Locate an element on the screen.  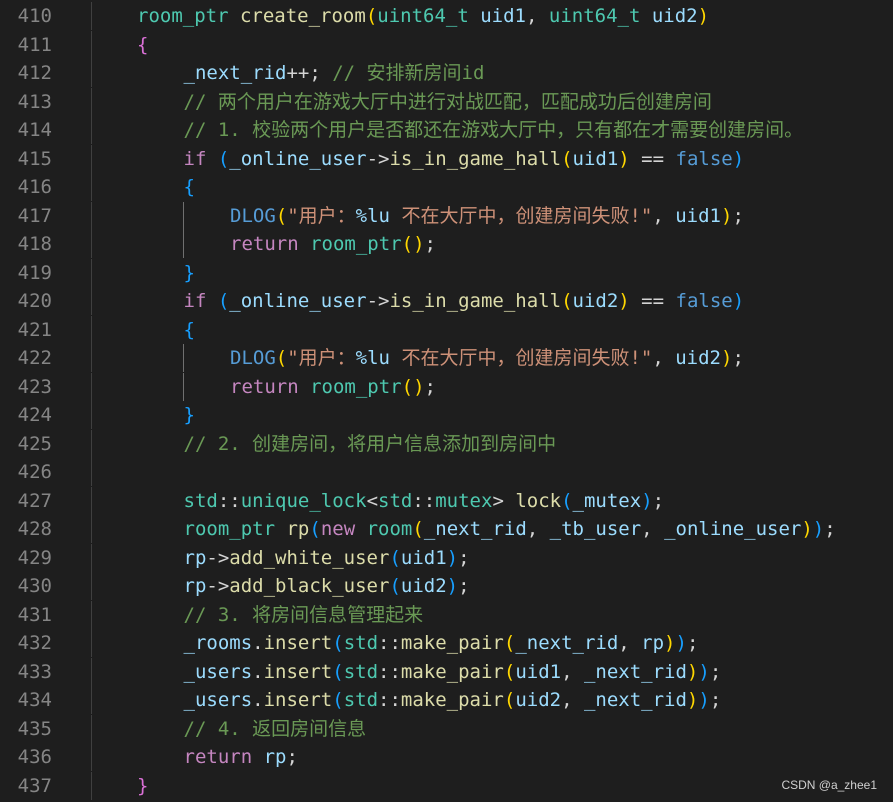
code-line: 412 _next_rid++; // 安排新房间id is located at coordinates (446, 73).